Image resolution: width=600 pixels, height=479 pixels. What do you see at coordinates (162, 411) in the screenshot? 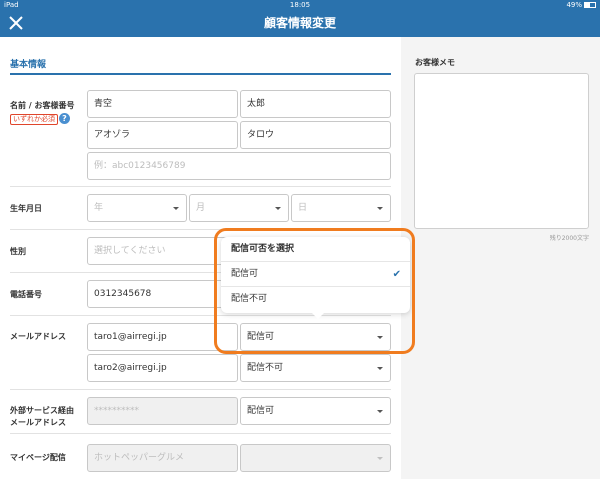
I see `external-email-input: **********` at bounding box center [162, 411].